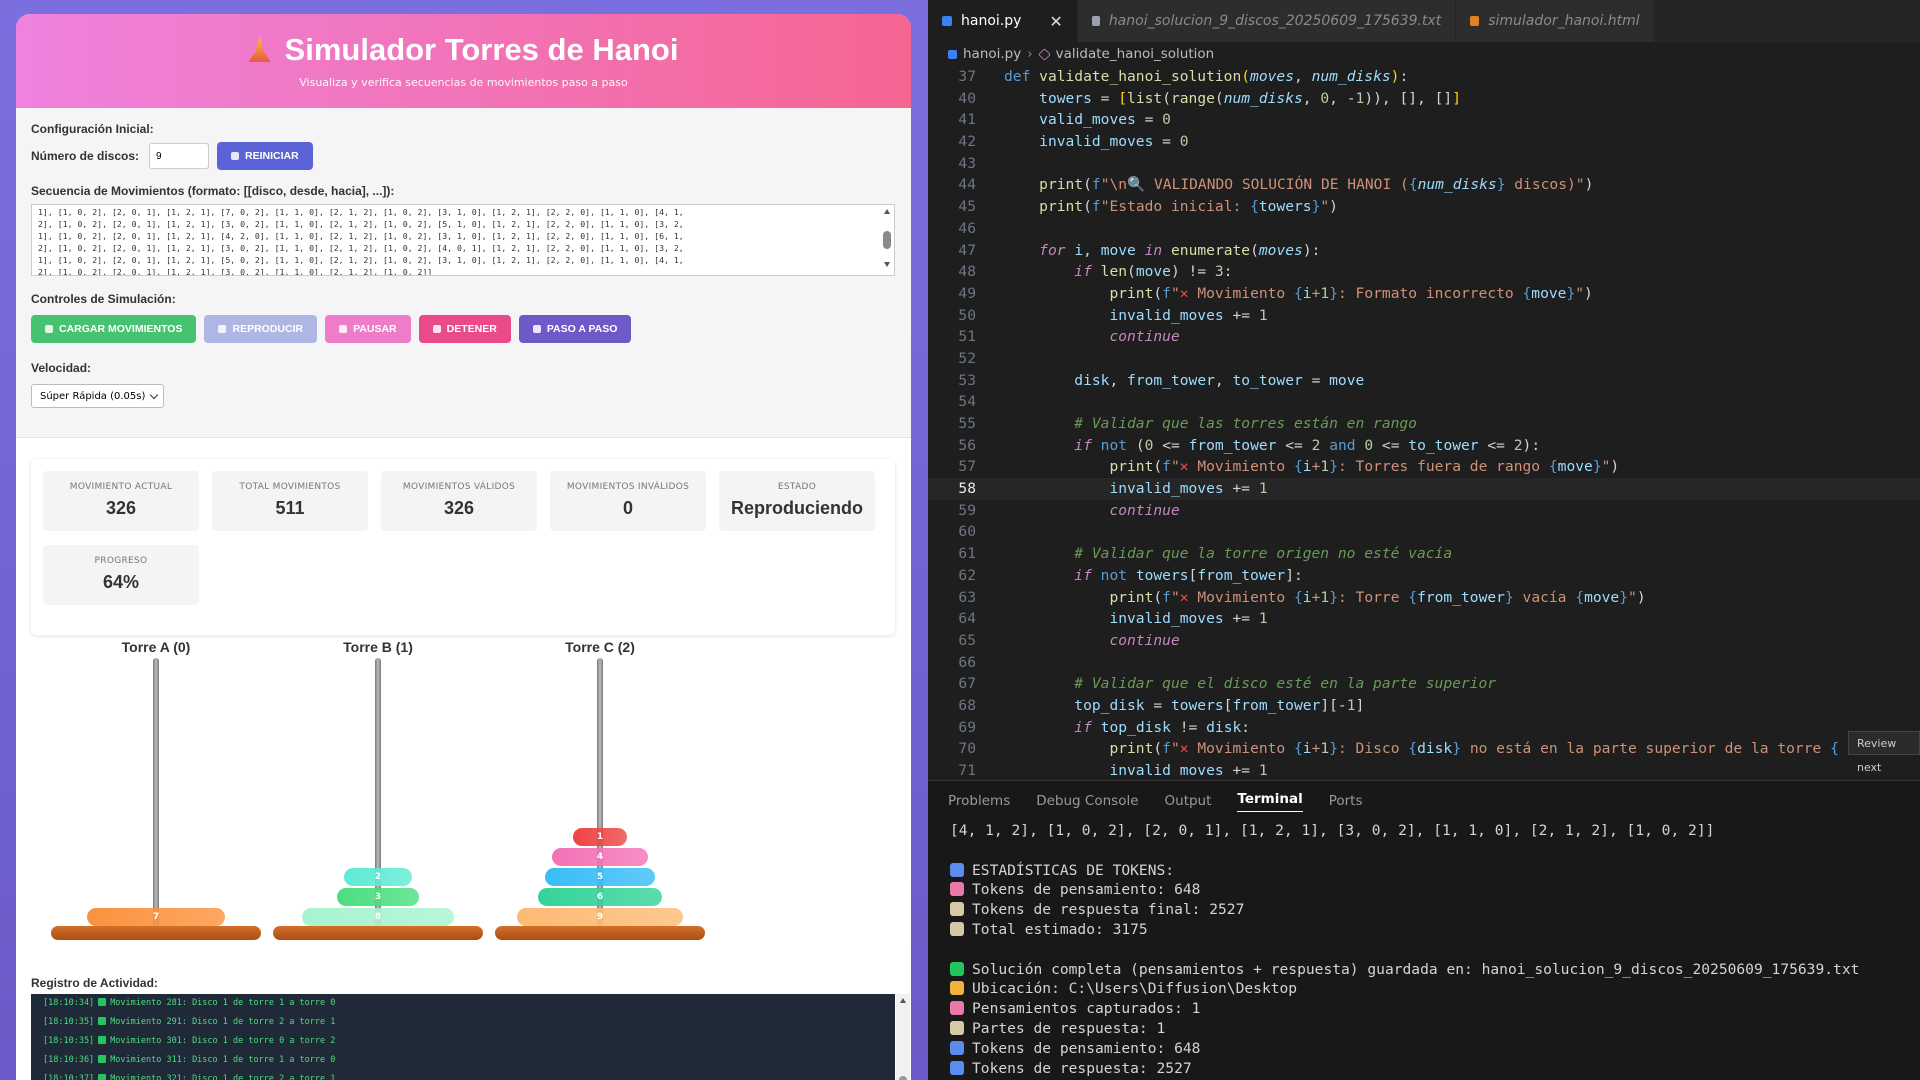 The width and height of the screenshot is (1920, 1080). What do you see at coordinates (1044, 54) in the screenshot?
I see `method-icon` at bounding box center [1044, 54].